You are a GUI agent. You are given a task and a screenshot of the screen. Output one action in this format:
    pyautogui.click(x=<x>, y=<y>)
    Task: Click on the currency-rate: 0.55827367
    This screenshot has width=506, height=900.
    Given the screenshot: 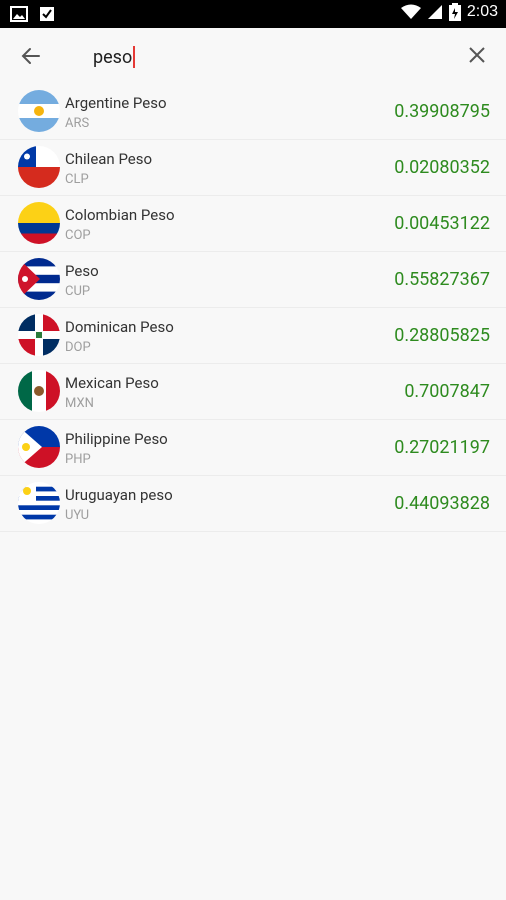 What is the action you would take?
    pyautogui.click(x=442, y=279)
    